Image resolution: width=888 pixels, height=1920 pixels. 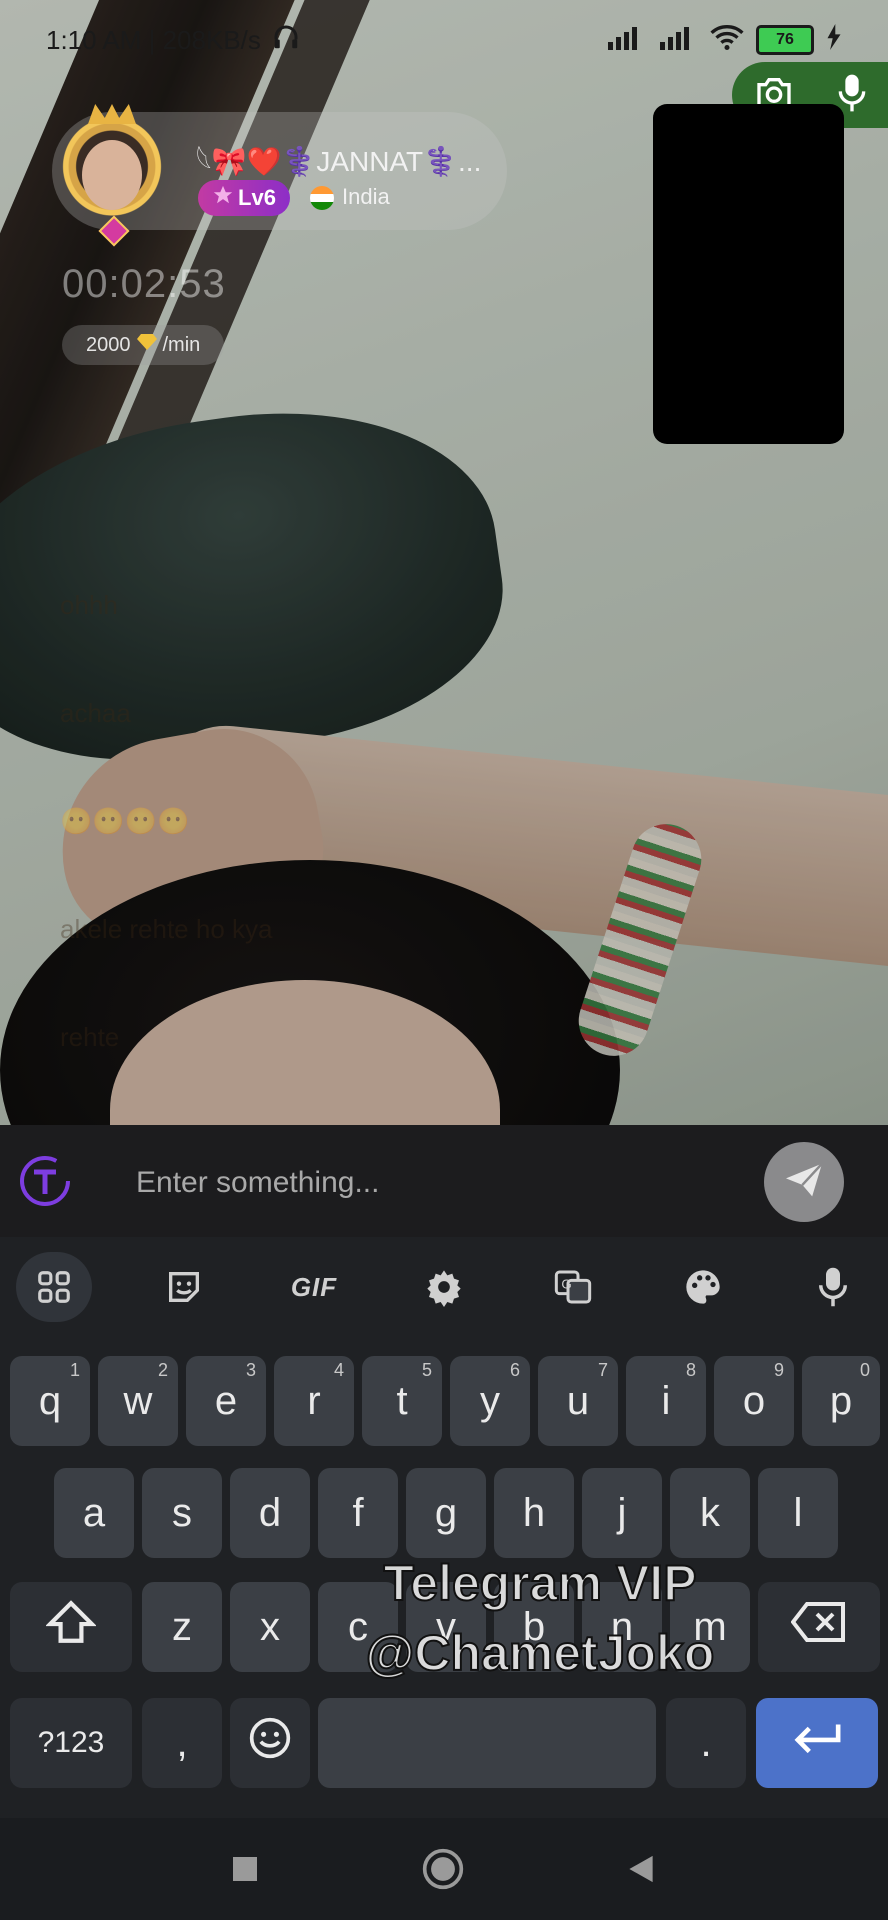 I want to click on backspace-icon, so click(x=818, y=1627).